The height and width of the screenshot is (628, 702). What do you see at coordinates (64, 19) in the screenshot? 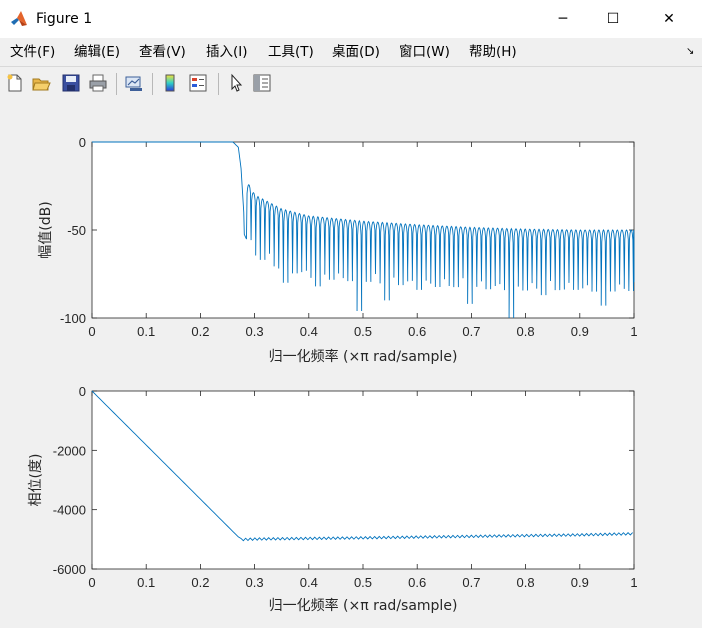
I see `window-title: Figure 1` at bounding box center [64, 19].